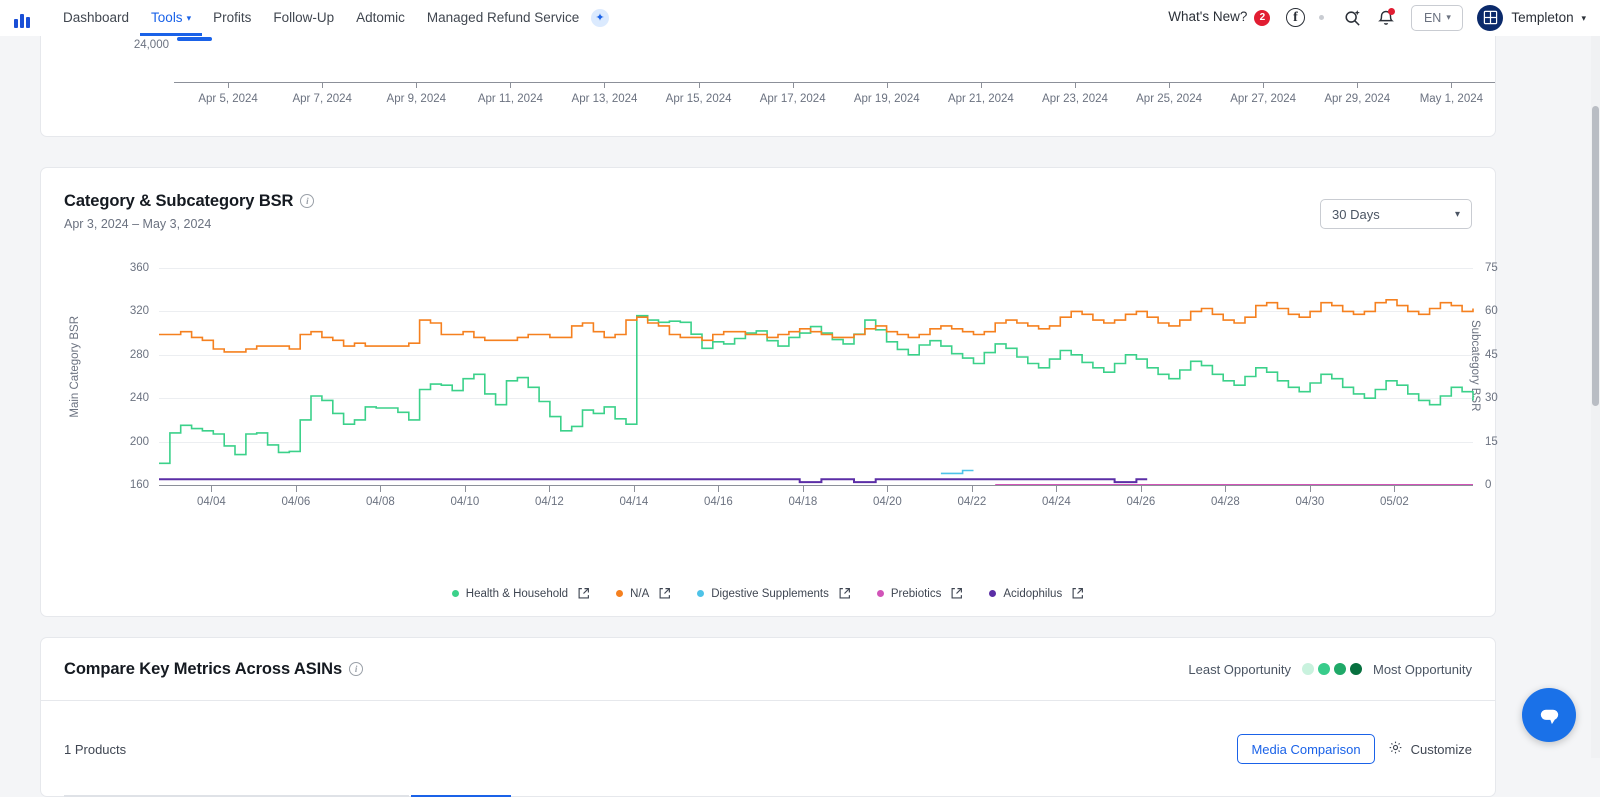  What do you see at coordinates (151, 45) in the screenshot?
I see `top-chart-ytick: 24,000` at bounding box center [151, 45].